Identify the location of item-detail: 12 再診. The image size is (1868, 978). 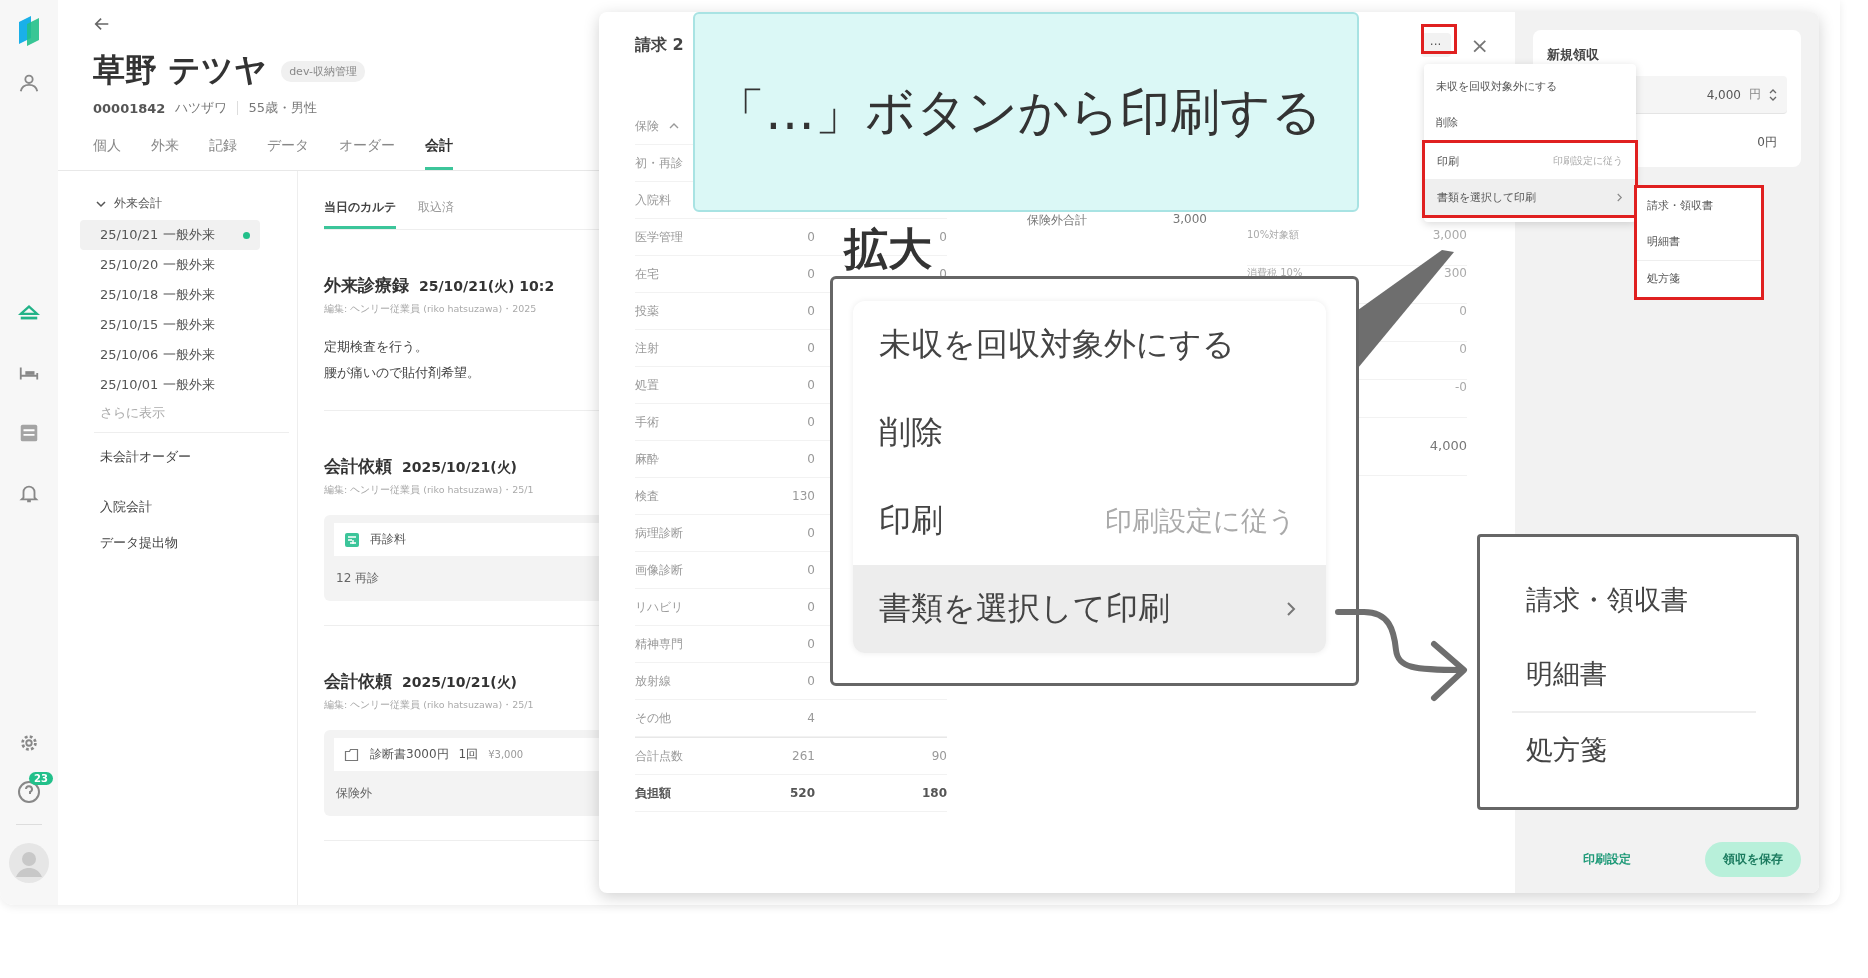
(358, 578).